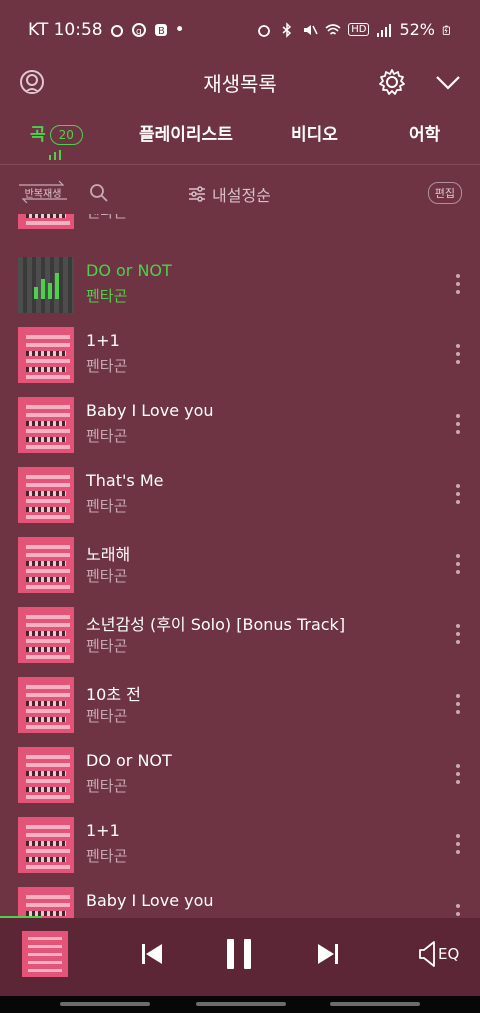 The image size is (480, 1013). I want to click on next-track-icon, so click(328, 954).